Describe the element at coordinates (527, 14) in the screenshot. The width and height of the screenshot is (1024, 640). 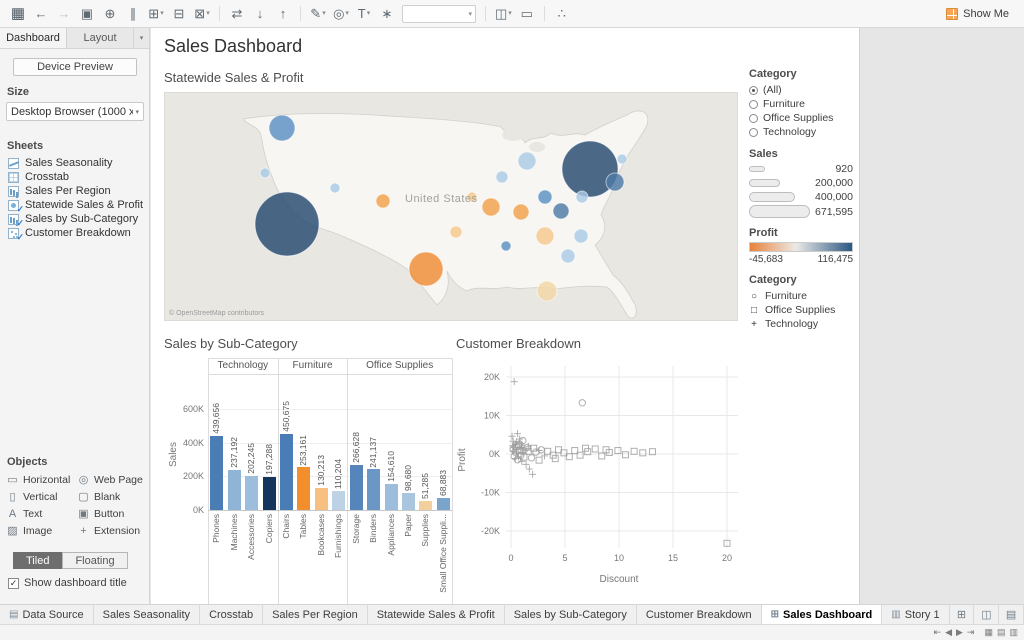
I see `presentation-mode-button: ▭` at that location.